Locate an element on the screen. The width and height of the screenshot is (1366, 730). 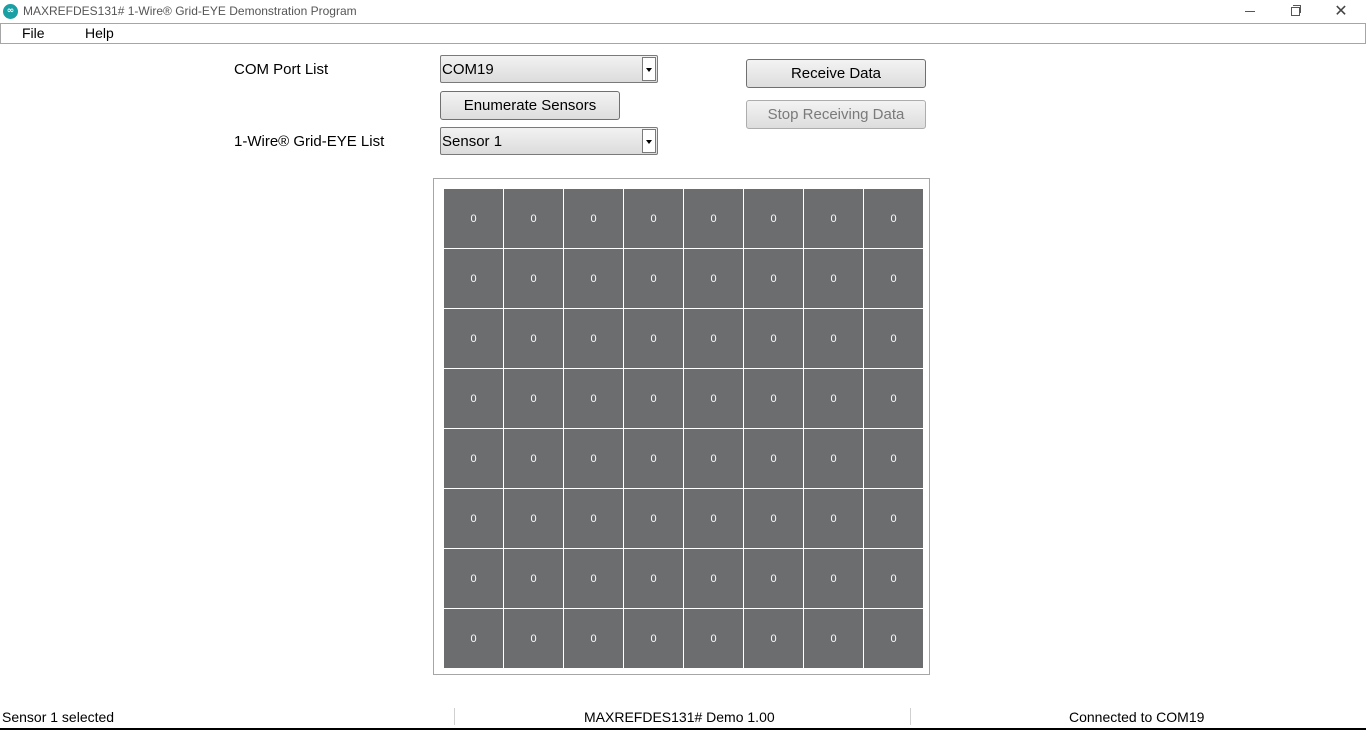
menu-file: File is located at coordinates (33, 33).